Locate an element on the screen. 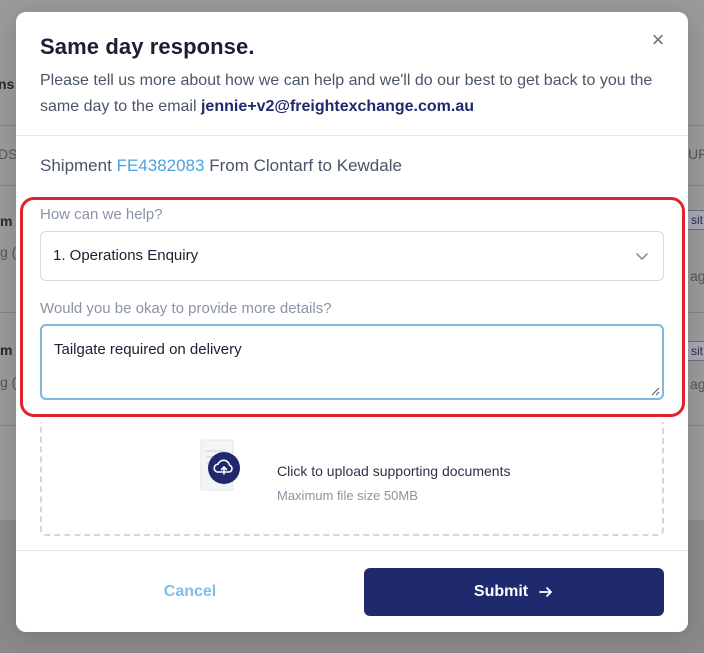 The image size is (704, 653). help-field-label: How can we help? is located at coordinates (101, 214).